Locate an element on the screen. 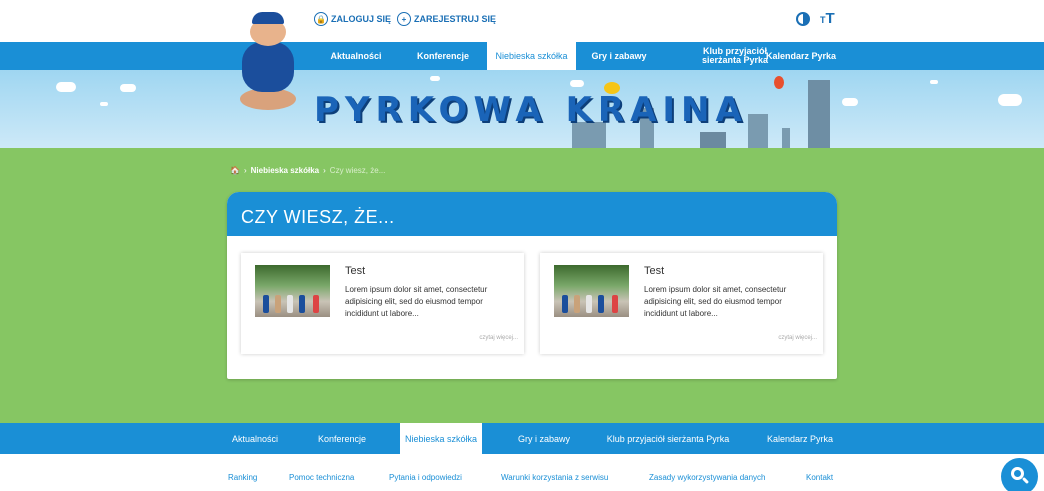 This screenshot has width=1044, height=491. goats-icon is located at coordinates (713, 140).